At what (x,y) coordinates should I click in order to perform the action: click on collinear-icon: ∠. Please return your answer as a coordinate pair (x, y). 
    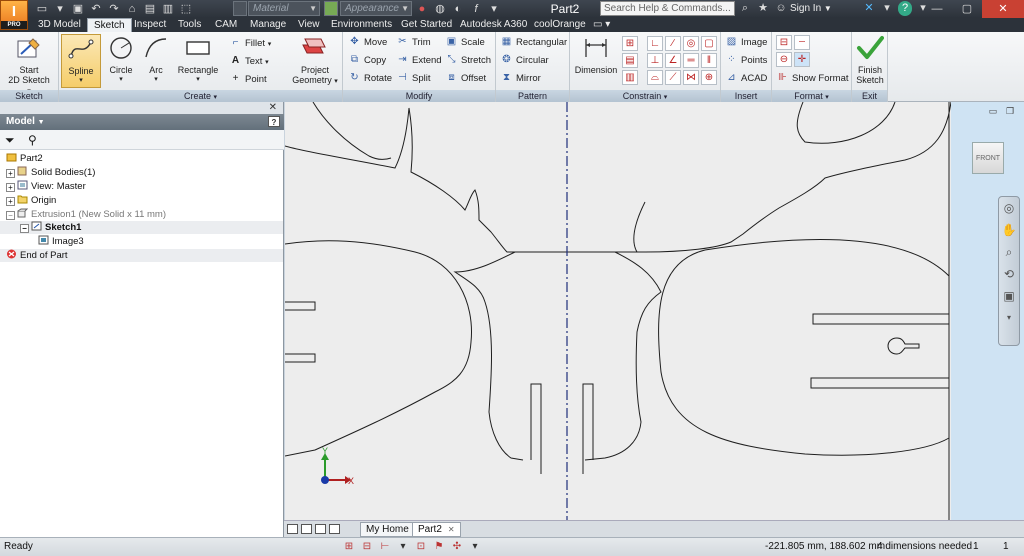
    Looking at the image, I should click on (673, 60).